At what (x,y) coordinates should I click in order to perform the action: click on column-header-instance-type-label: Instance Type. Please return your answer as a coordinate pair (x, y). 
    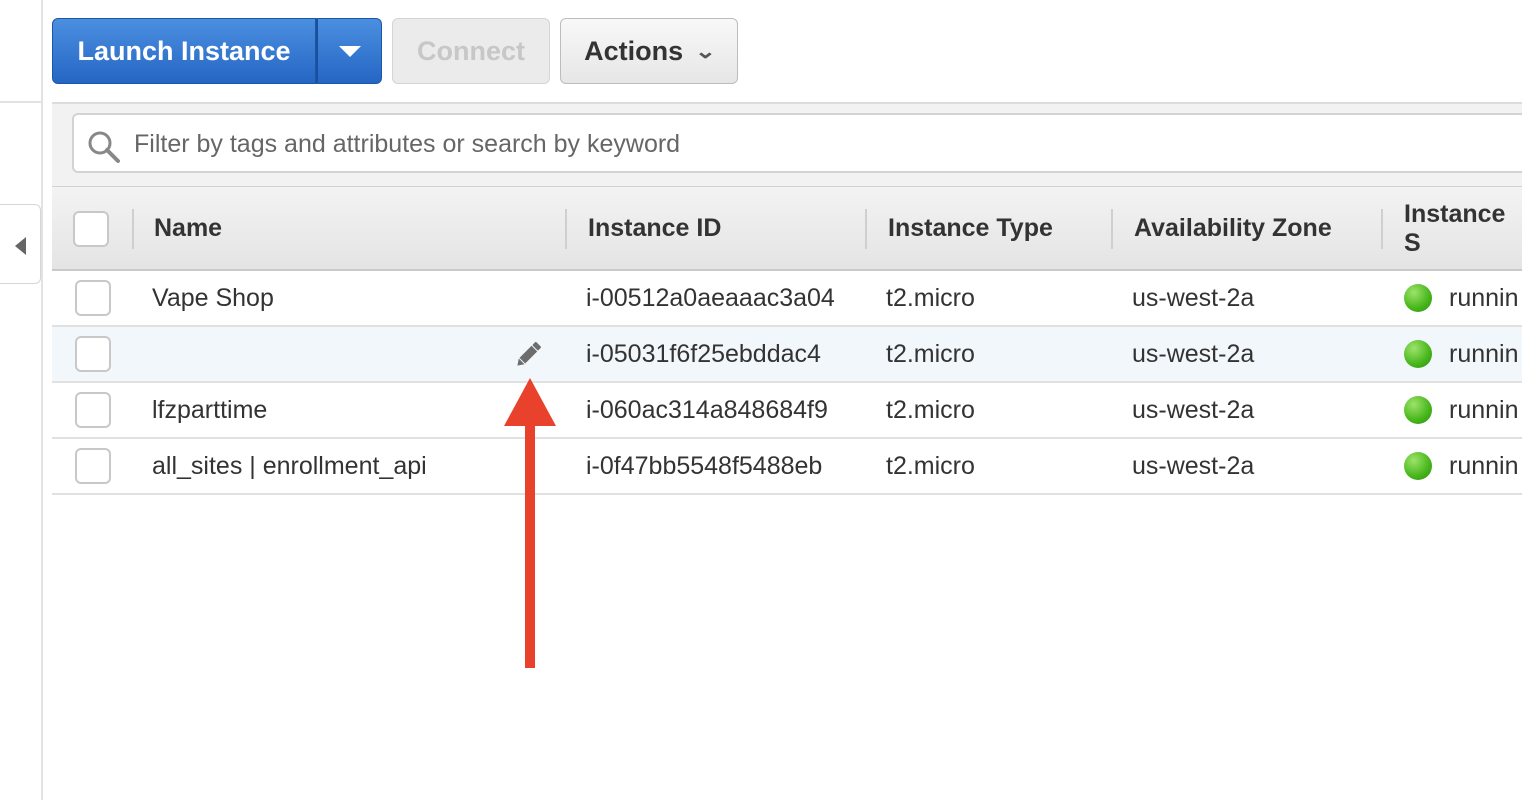
    Looking at the image, I should click on (970, 228).